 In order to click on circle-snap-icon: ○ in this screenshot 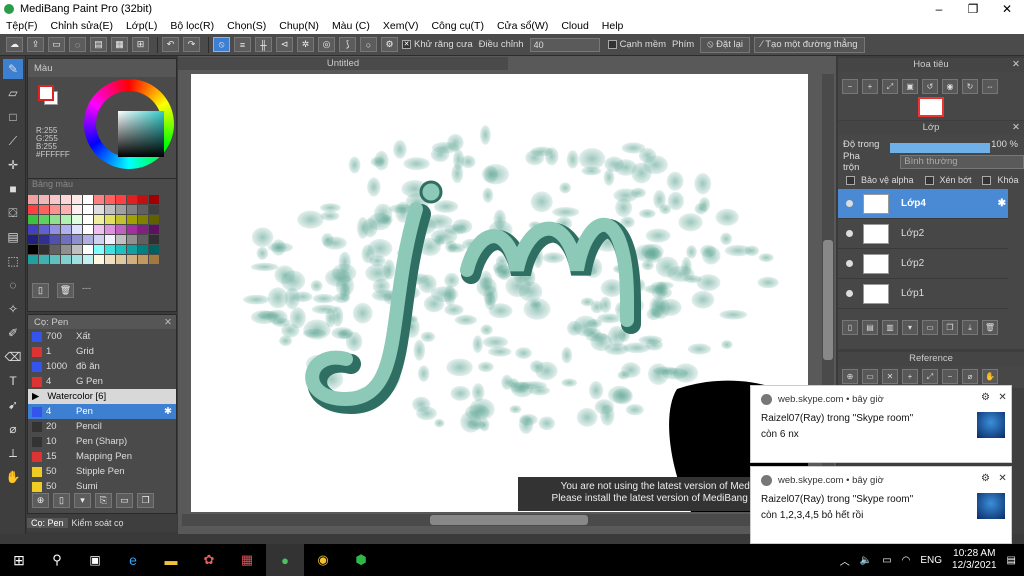, I will do `click(368, 44)`.